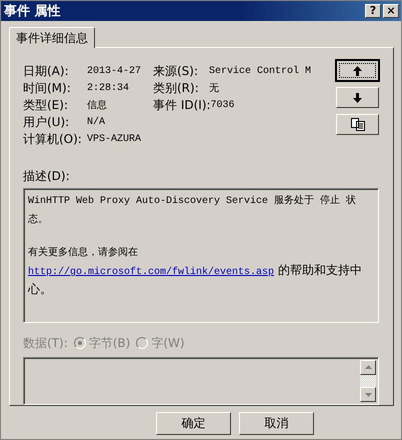  What do you see at coordinates (97, 105) in the screenshot?
I see `field-value: 信息` at bounding box center [97, 105].